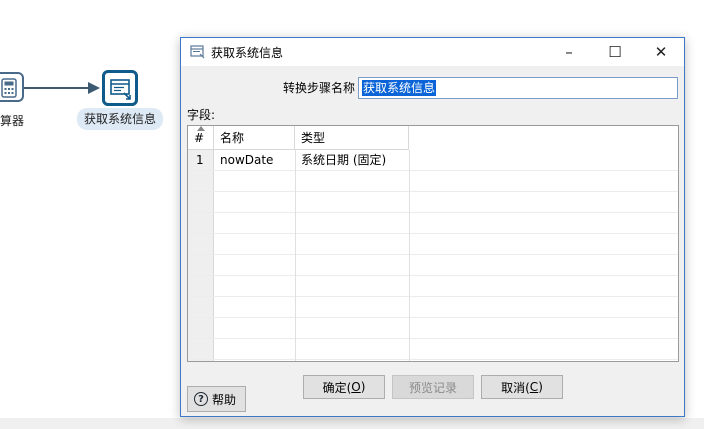 This screenshot has height=429, width=704. I want to click on minimize-button: –, so click(569, 52).